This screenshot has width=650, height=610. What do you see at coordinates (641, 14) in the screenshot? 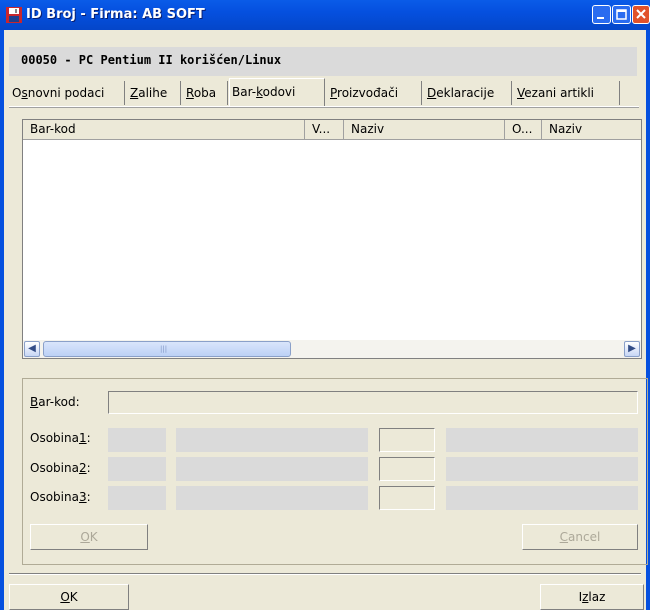
I see `close-icon` at bounding box center [641, 14].